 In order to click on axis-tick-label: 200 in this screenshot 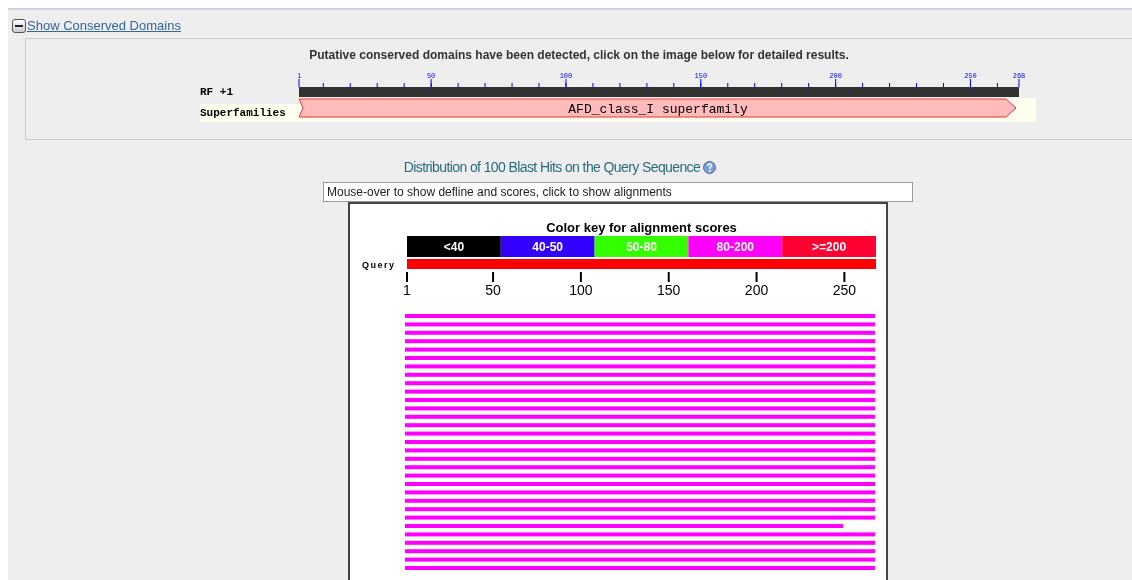, I will do `click(756, 290)`.